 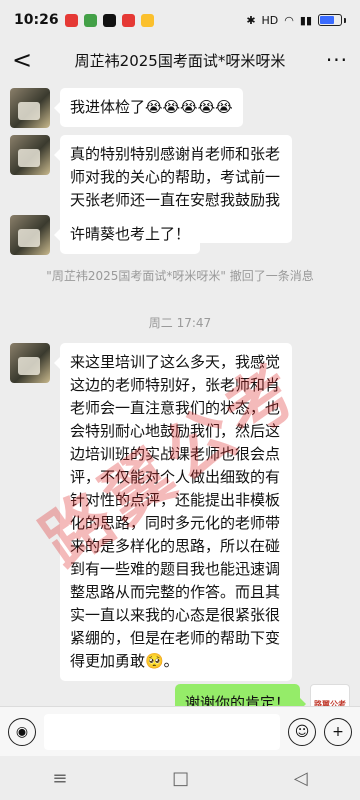 I want to click on back-nav-icon: ◁, so click(x=301, y=778).